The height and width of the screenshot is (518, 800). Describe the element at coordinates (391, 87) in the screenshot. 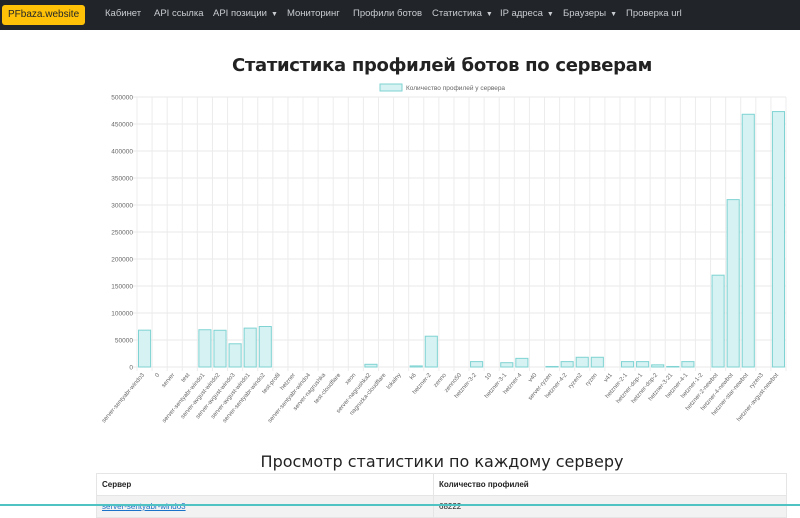

I see `legend-swatch` at that location.